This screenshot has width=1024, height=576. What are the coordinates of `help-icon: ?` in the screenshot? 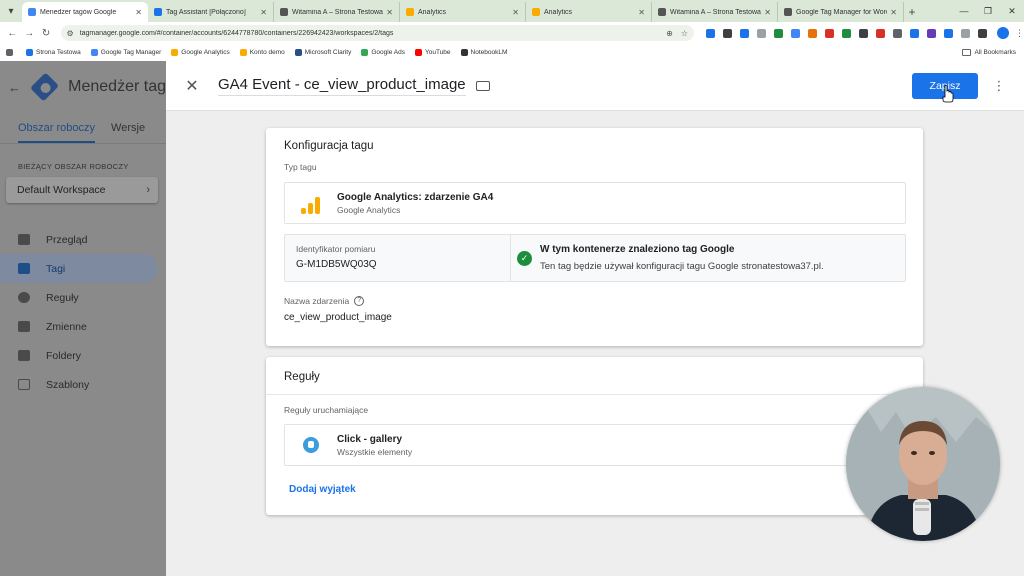 It's located at (359, 301).